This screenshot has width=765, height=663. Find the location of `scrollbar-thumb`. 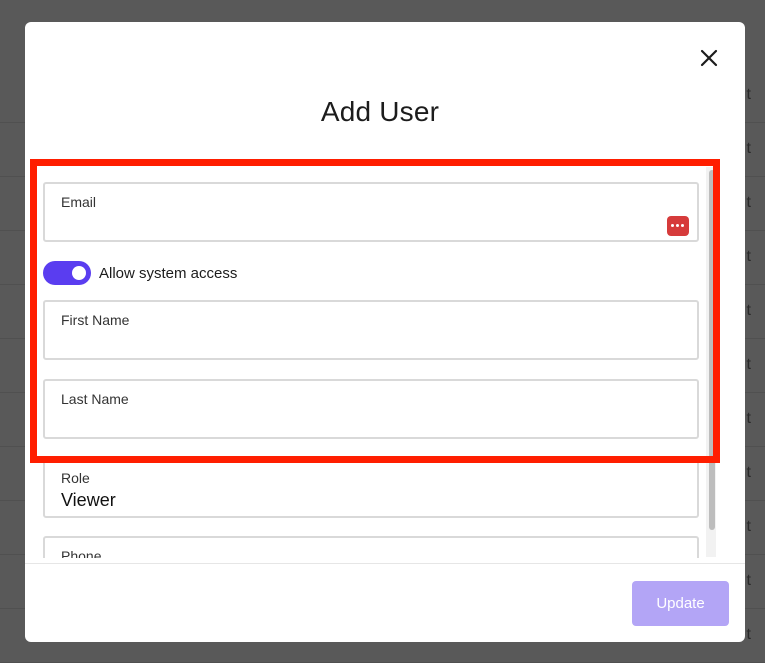

scrollbar-thumb is located at coordinates (712, 350).